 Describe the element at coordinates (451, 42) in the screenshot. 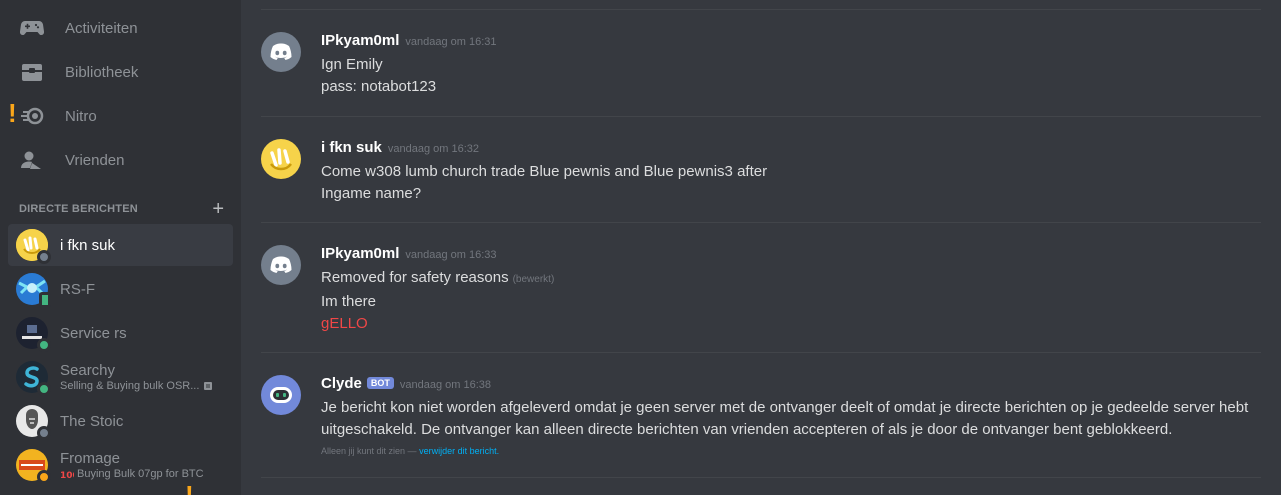

I see `message-timestamp: vandaag om 16:31` at that location.